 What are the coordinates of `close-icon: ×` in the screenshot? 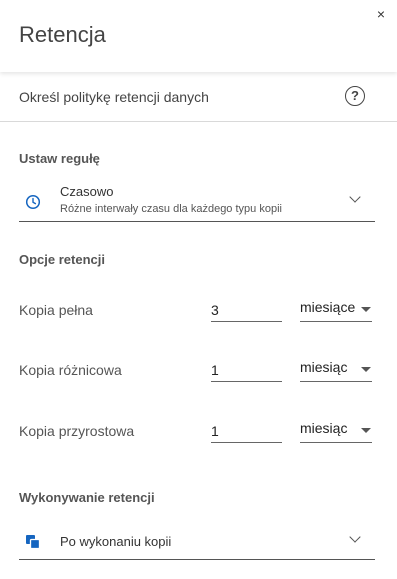 It's located at (381, 14).